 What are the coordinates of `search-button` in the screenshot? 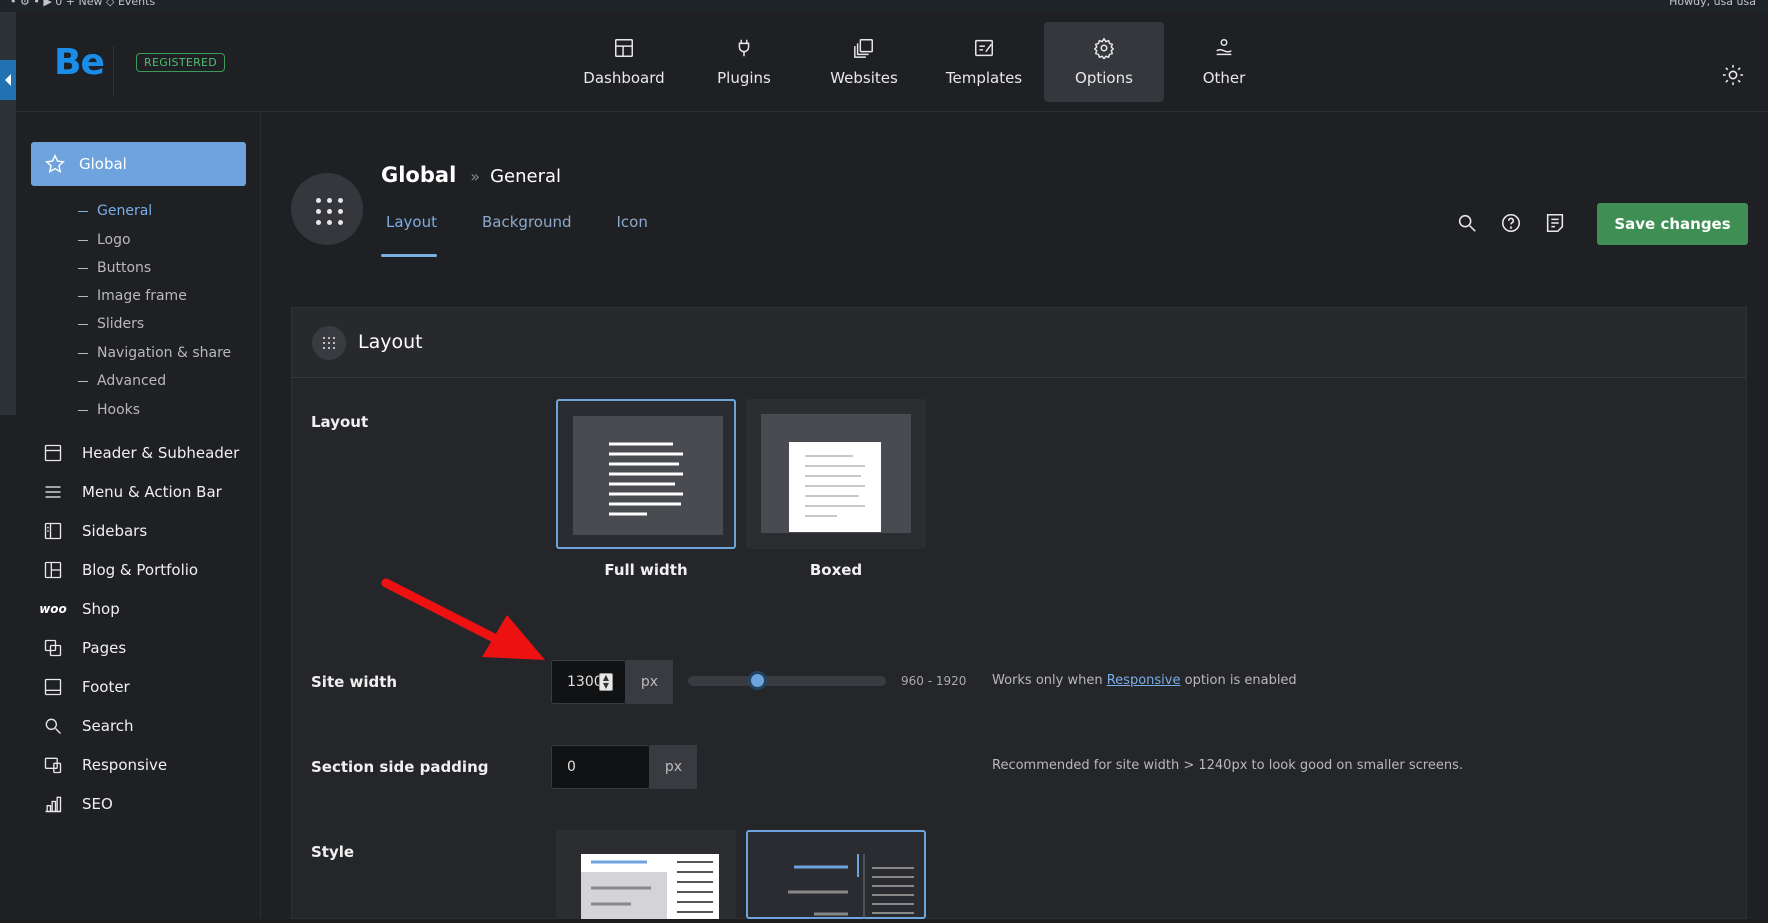 It's located at (1467, 223).